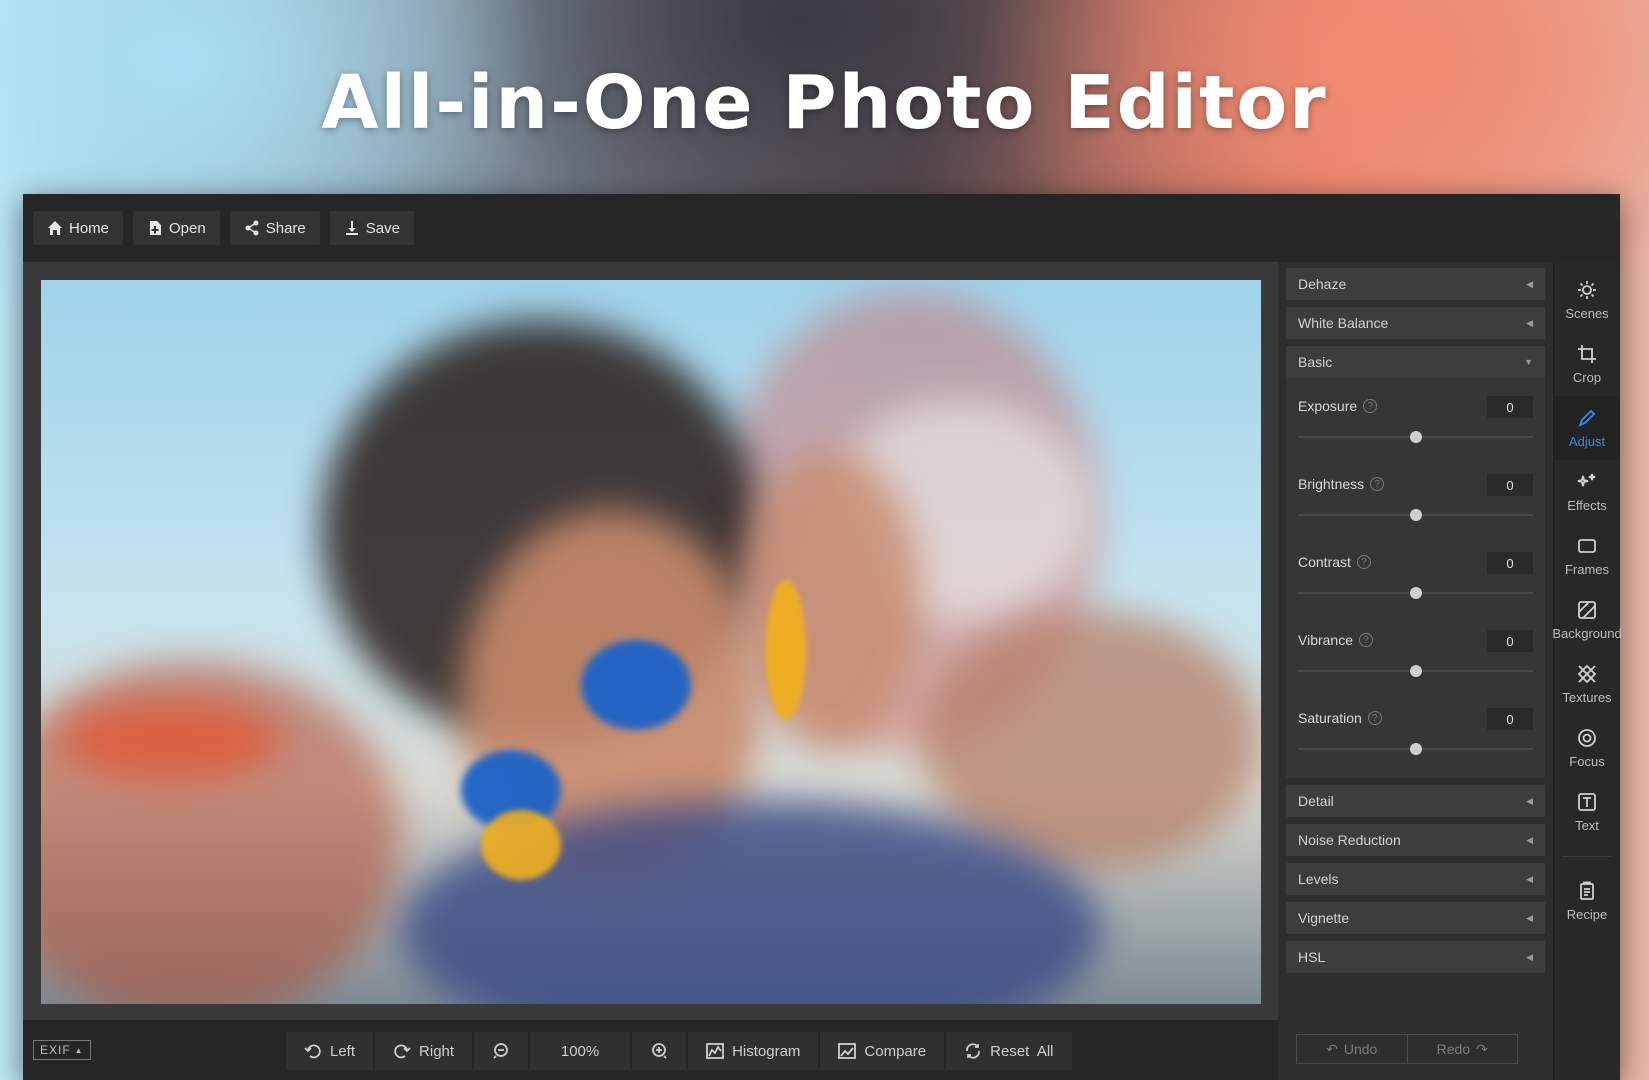 The image size is (1649, 1080). Describe the element at coordinates (1510, 407) in the screenshot. I see `exposure-value: 0` at that location.